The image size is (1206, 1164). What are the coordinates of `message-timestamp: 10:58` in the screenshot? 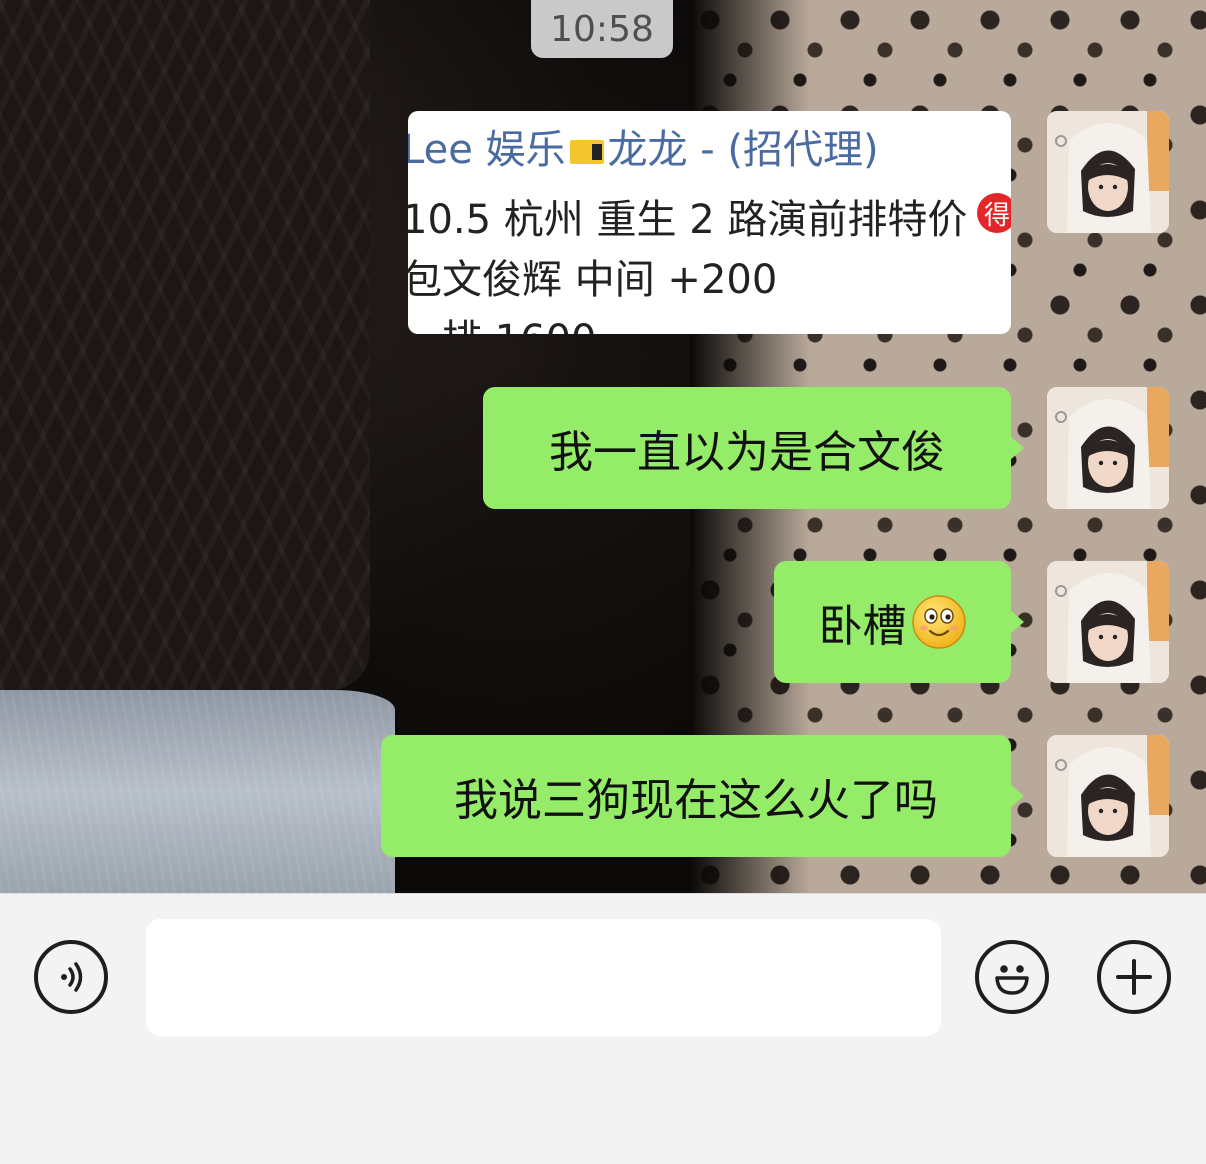 It's located at (602, 29).